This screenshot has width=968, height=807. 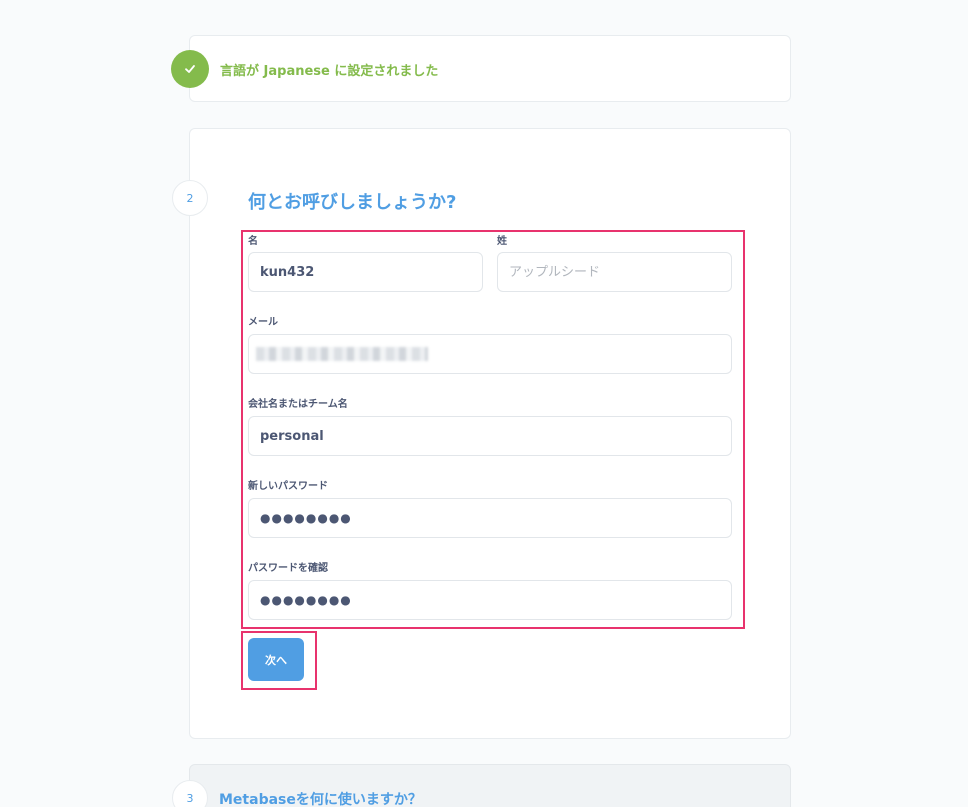 I want to click on redacted-email, so click(x=342, y=354).